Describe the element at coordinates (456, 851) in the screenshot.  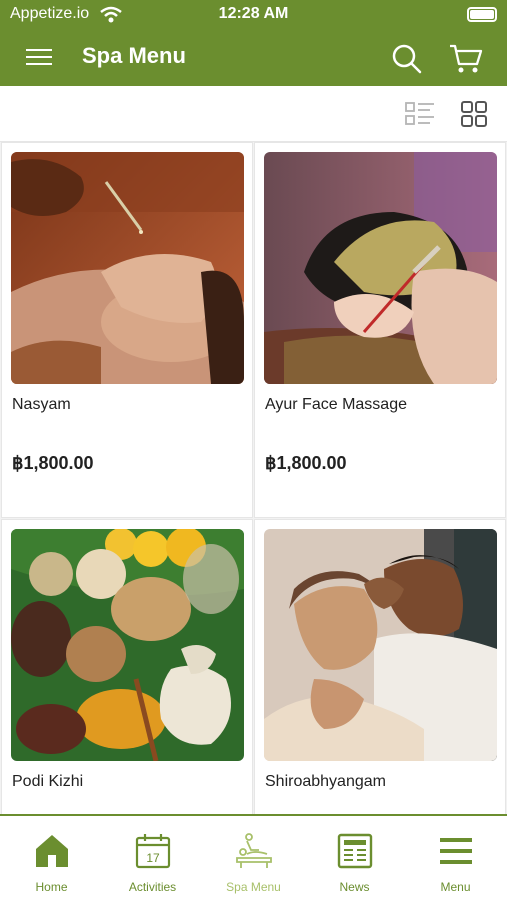
I see `hamburger-icon` at that location.